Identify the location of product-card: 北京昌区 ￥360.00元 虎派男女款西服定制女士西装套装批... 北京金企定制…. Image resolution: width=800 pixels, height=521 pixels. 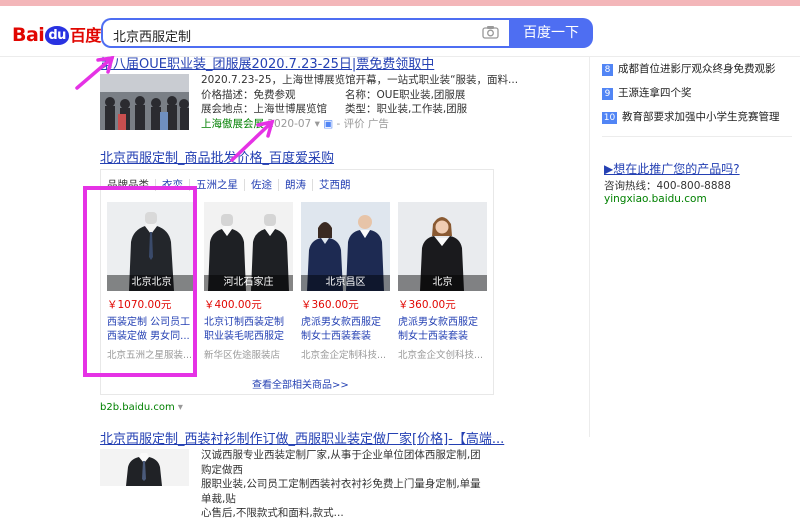
(345, 281).